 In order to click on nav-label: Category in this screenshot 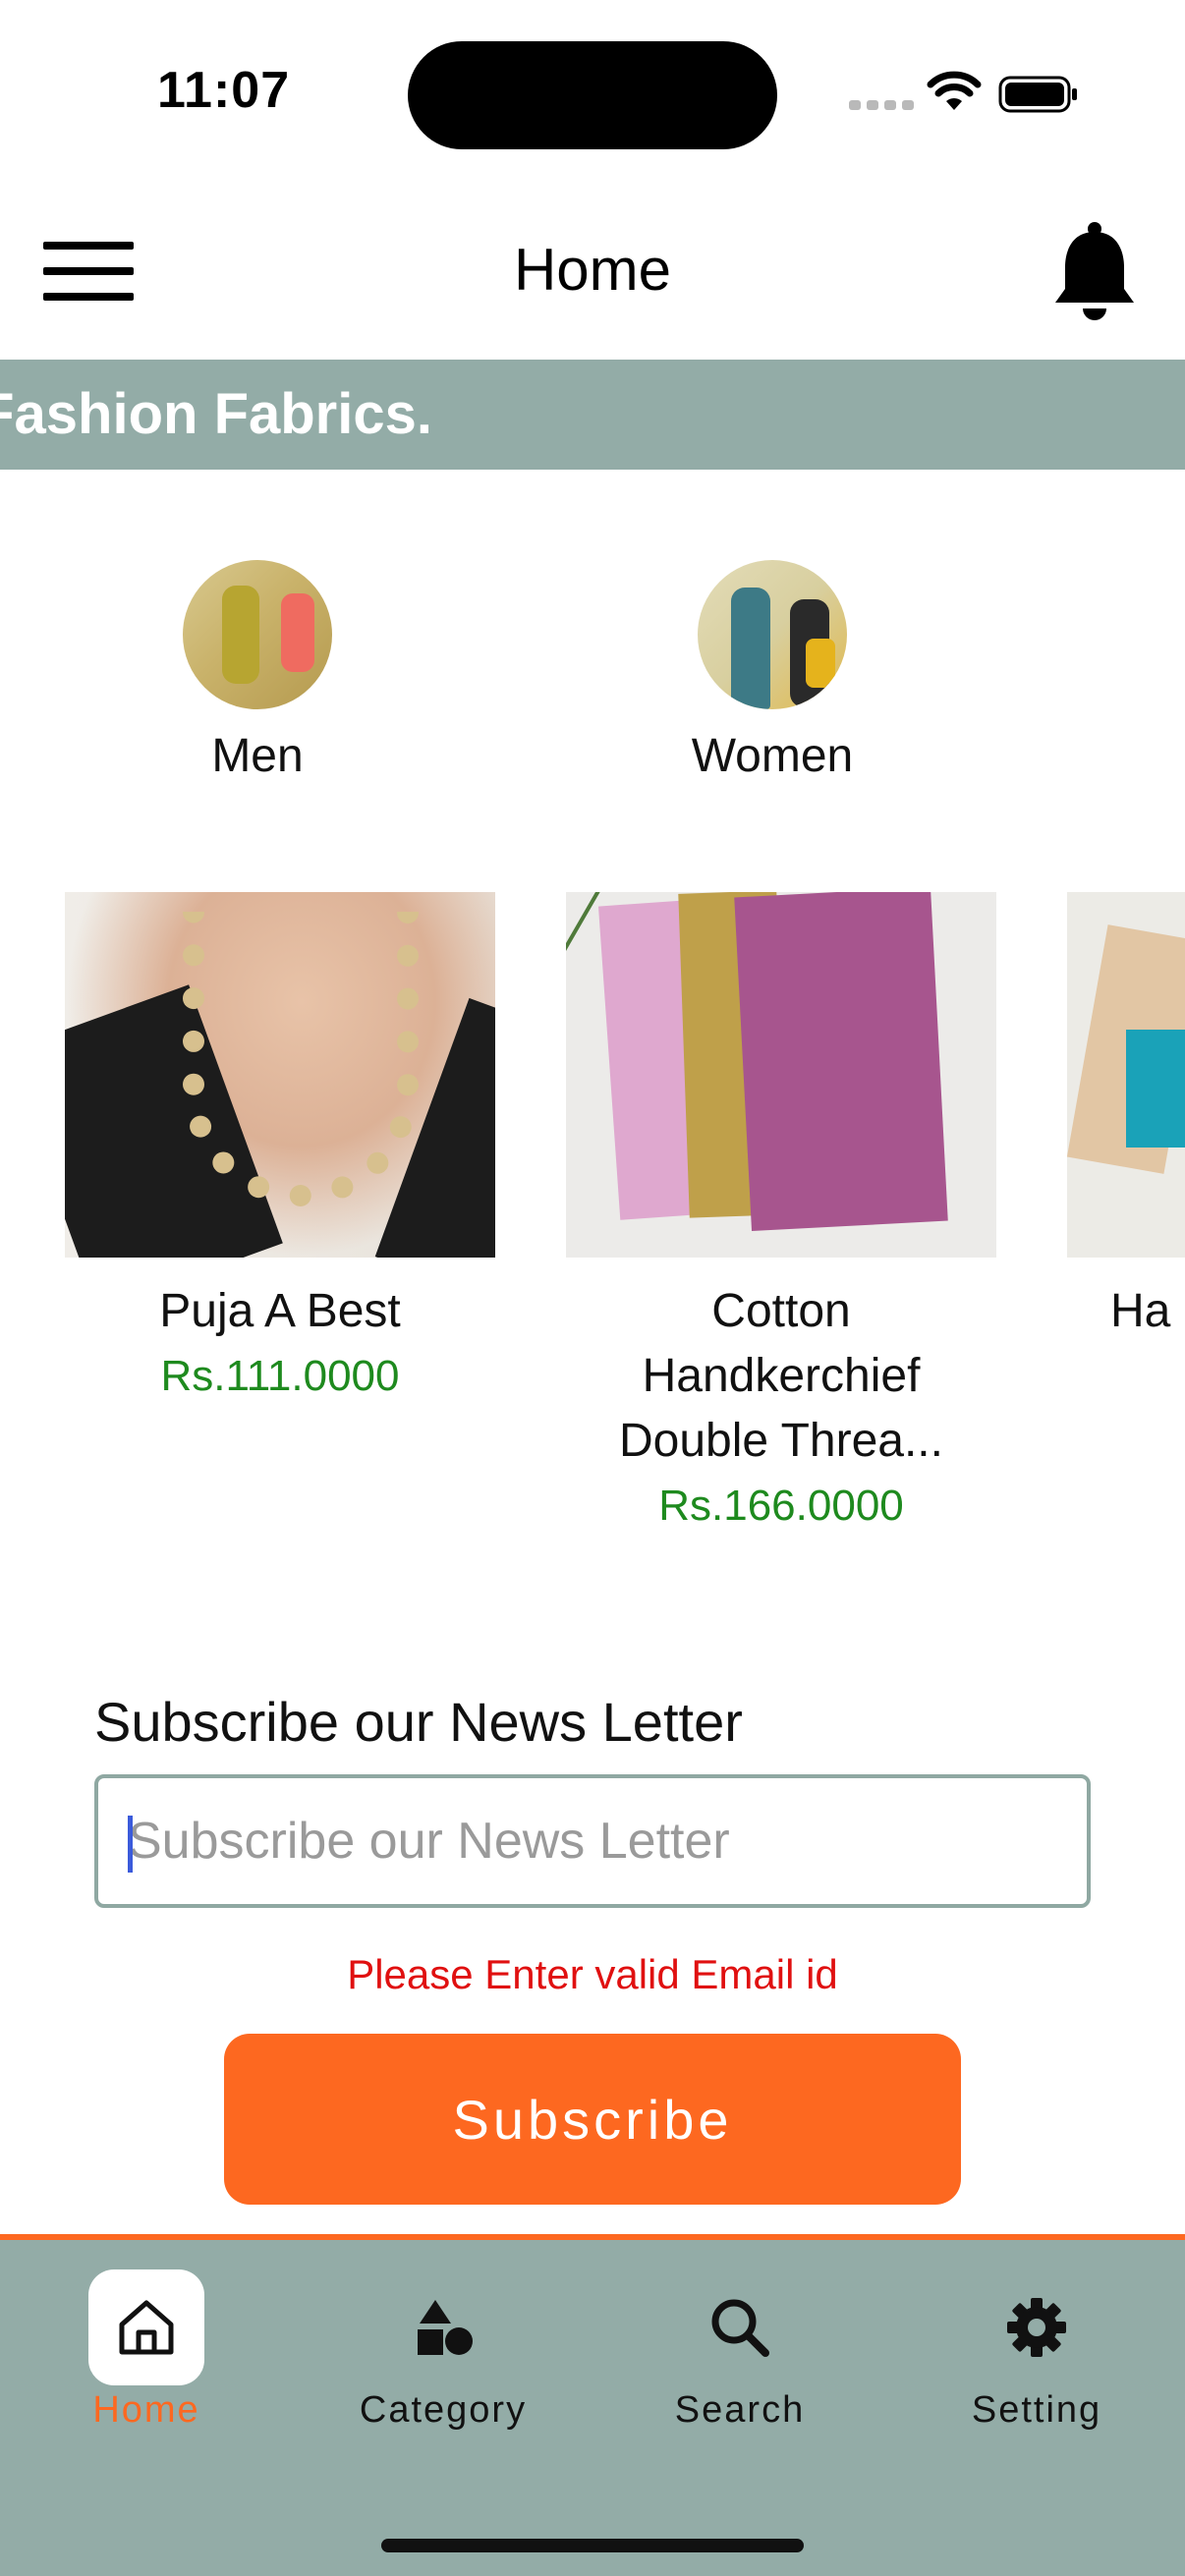, I will do `click(444, 2410)`.